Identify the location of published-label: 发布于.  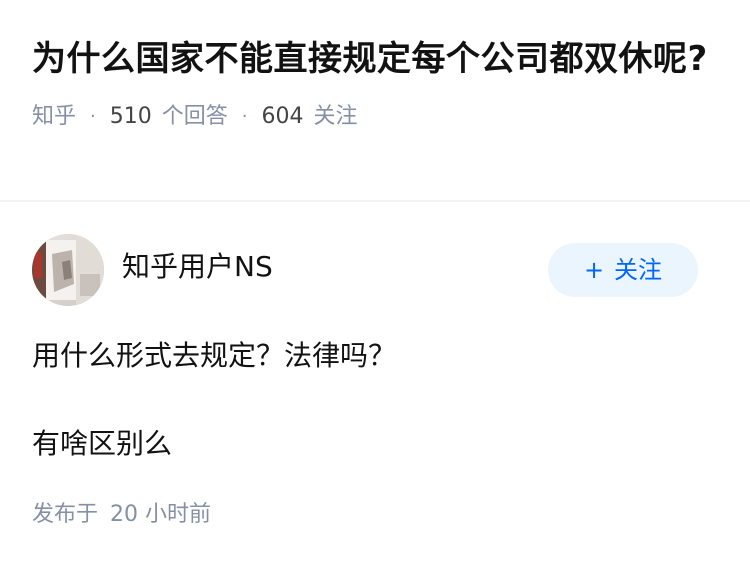
(65, 514).